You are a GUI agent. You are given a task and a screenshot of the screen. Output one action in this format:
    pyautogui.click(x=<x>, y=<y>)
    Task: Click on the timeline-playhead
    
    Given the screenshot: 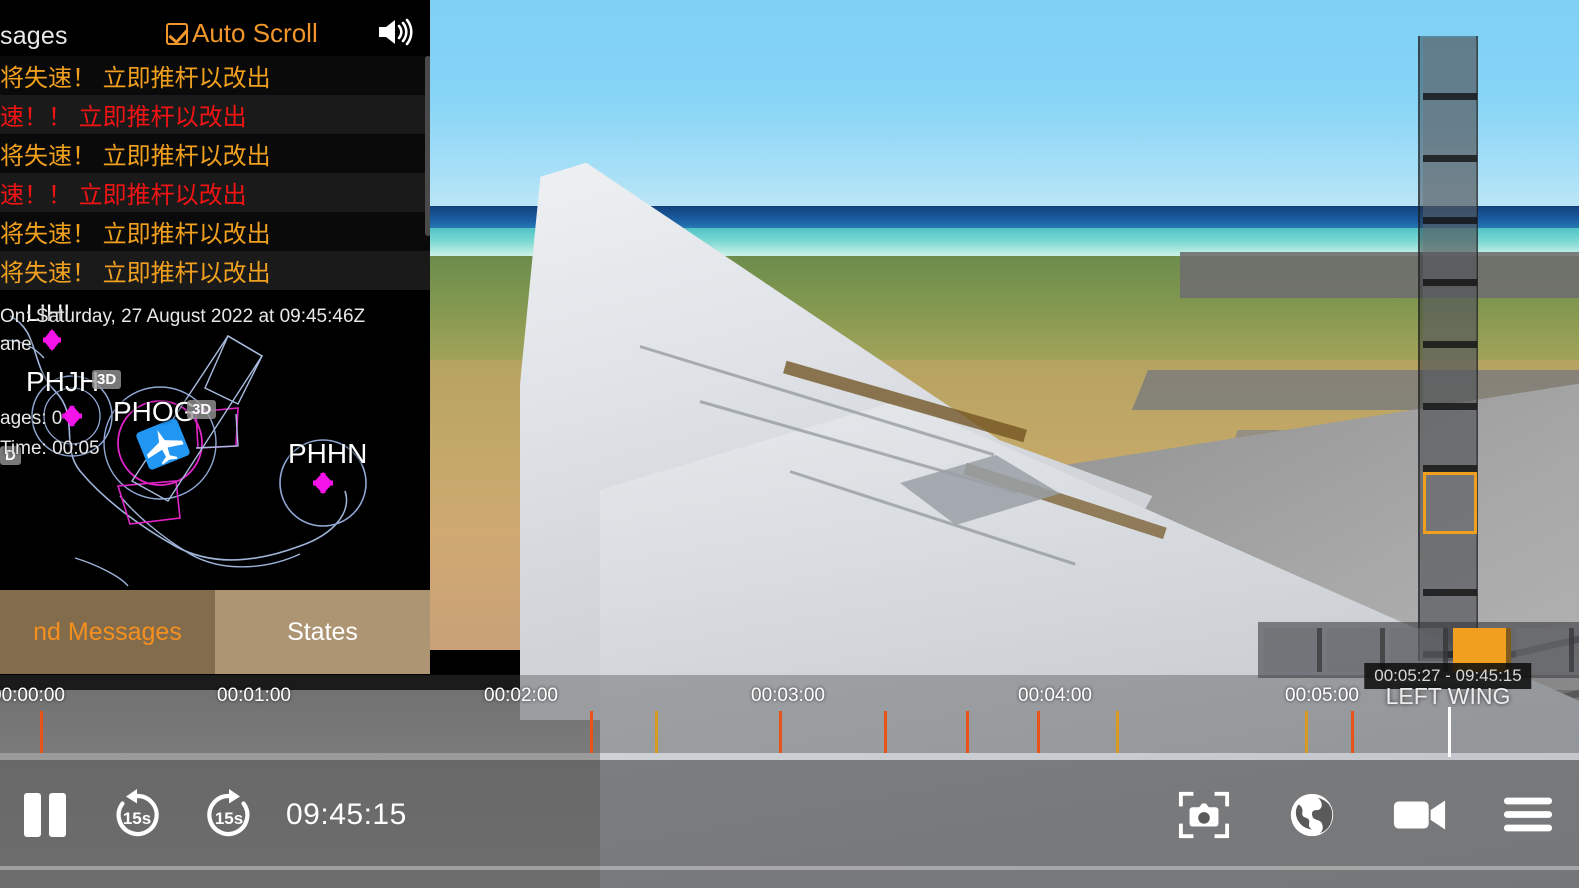 What is the action you would take?
    pyautogui.click(x=1449, y=732)
    